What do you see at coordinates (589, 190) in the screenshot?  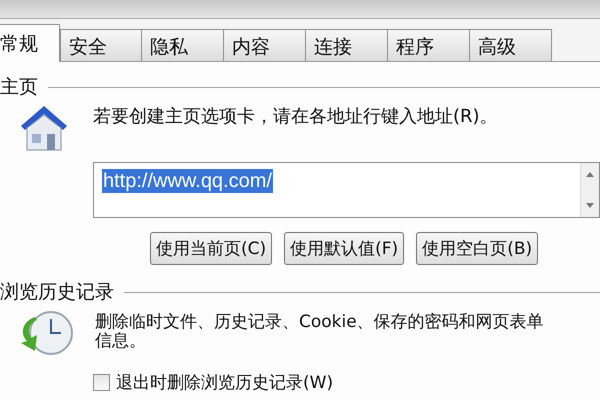 I see `scroll-arrows-icon` at bounding box center [589, 190].